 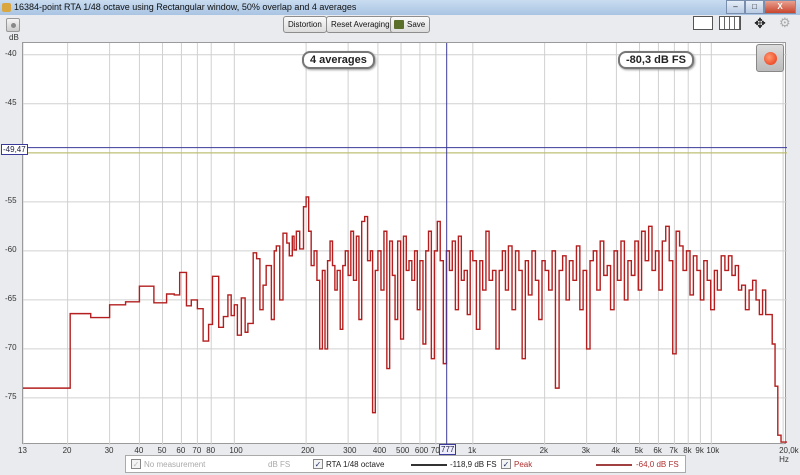 What do you see at coordinates (416, 24) in the screenshot?
I see `save-label: Save` at bounding box center [416, 24].